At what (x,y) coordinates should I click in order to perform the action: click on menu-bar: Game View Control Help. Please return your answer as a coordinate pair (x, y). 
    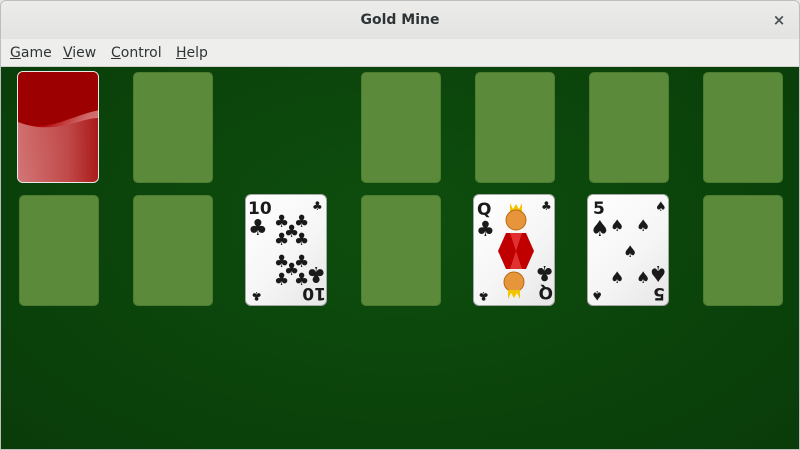
    Looking at the image, I should click on (400, 53).